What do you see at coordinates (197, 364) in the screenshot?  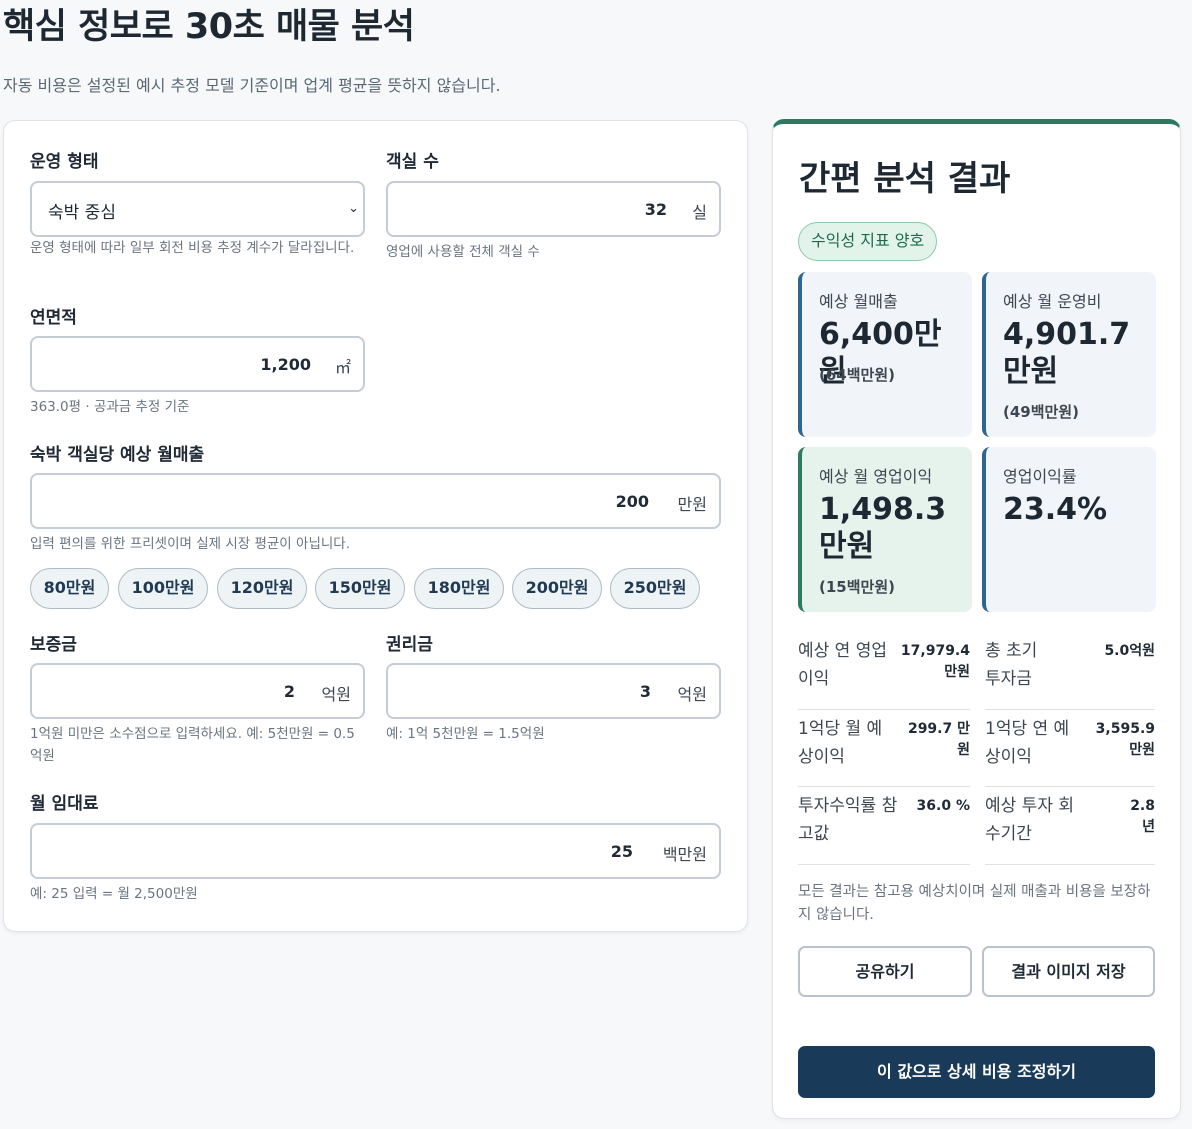 I see `floor-area-input: 1,200 ㎡` at bounding box center [197, 364].